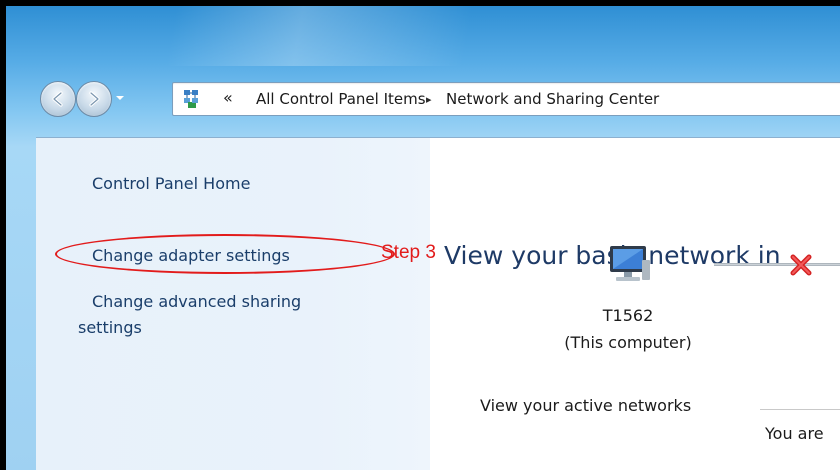 The width and height of the screenshot is (840, 470). Describe the element at coordinates (777, 264) in the screenshot. I see `network-connection-line` at that location.